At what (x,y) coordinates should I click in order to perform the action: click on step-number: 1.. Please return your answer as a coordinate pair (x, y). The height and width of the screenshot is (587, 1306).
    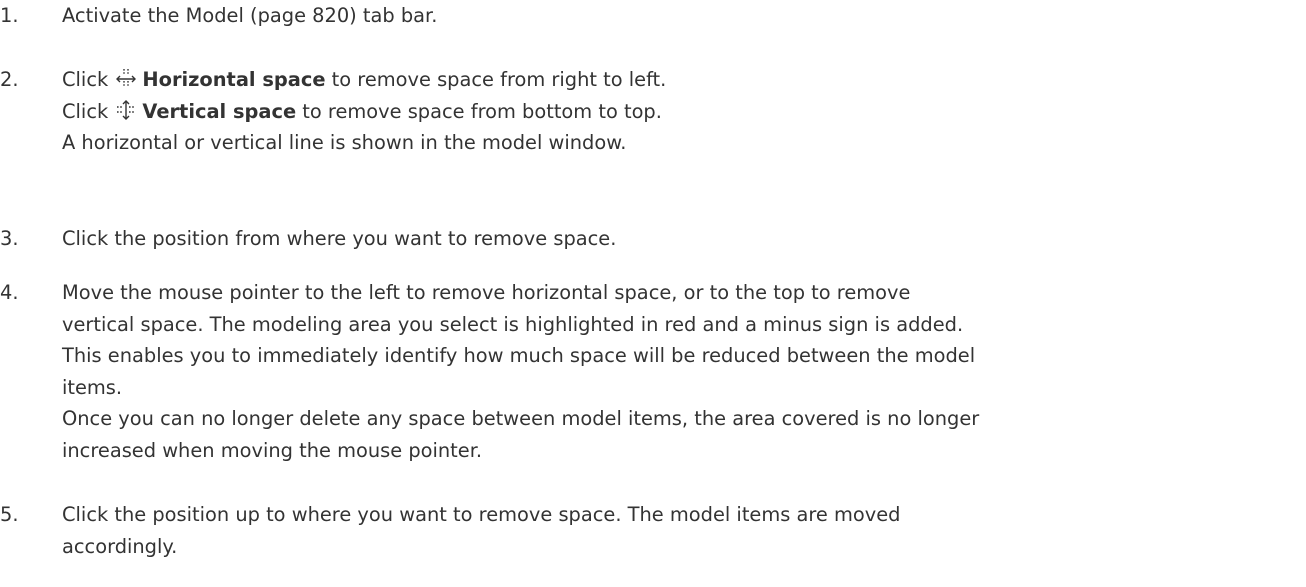
    Looking at the image, I should click on (9, 15).